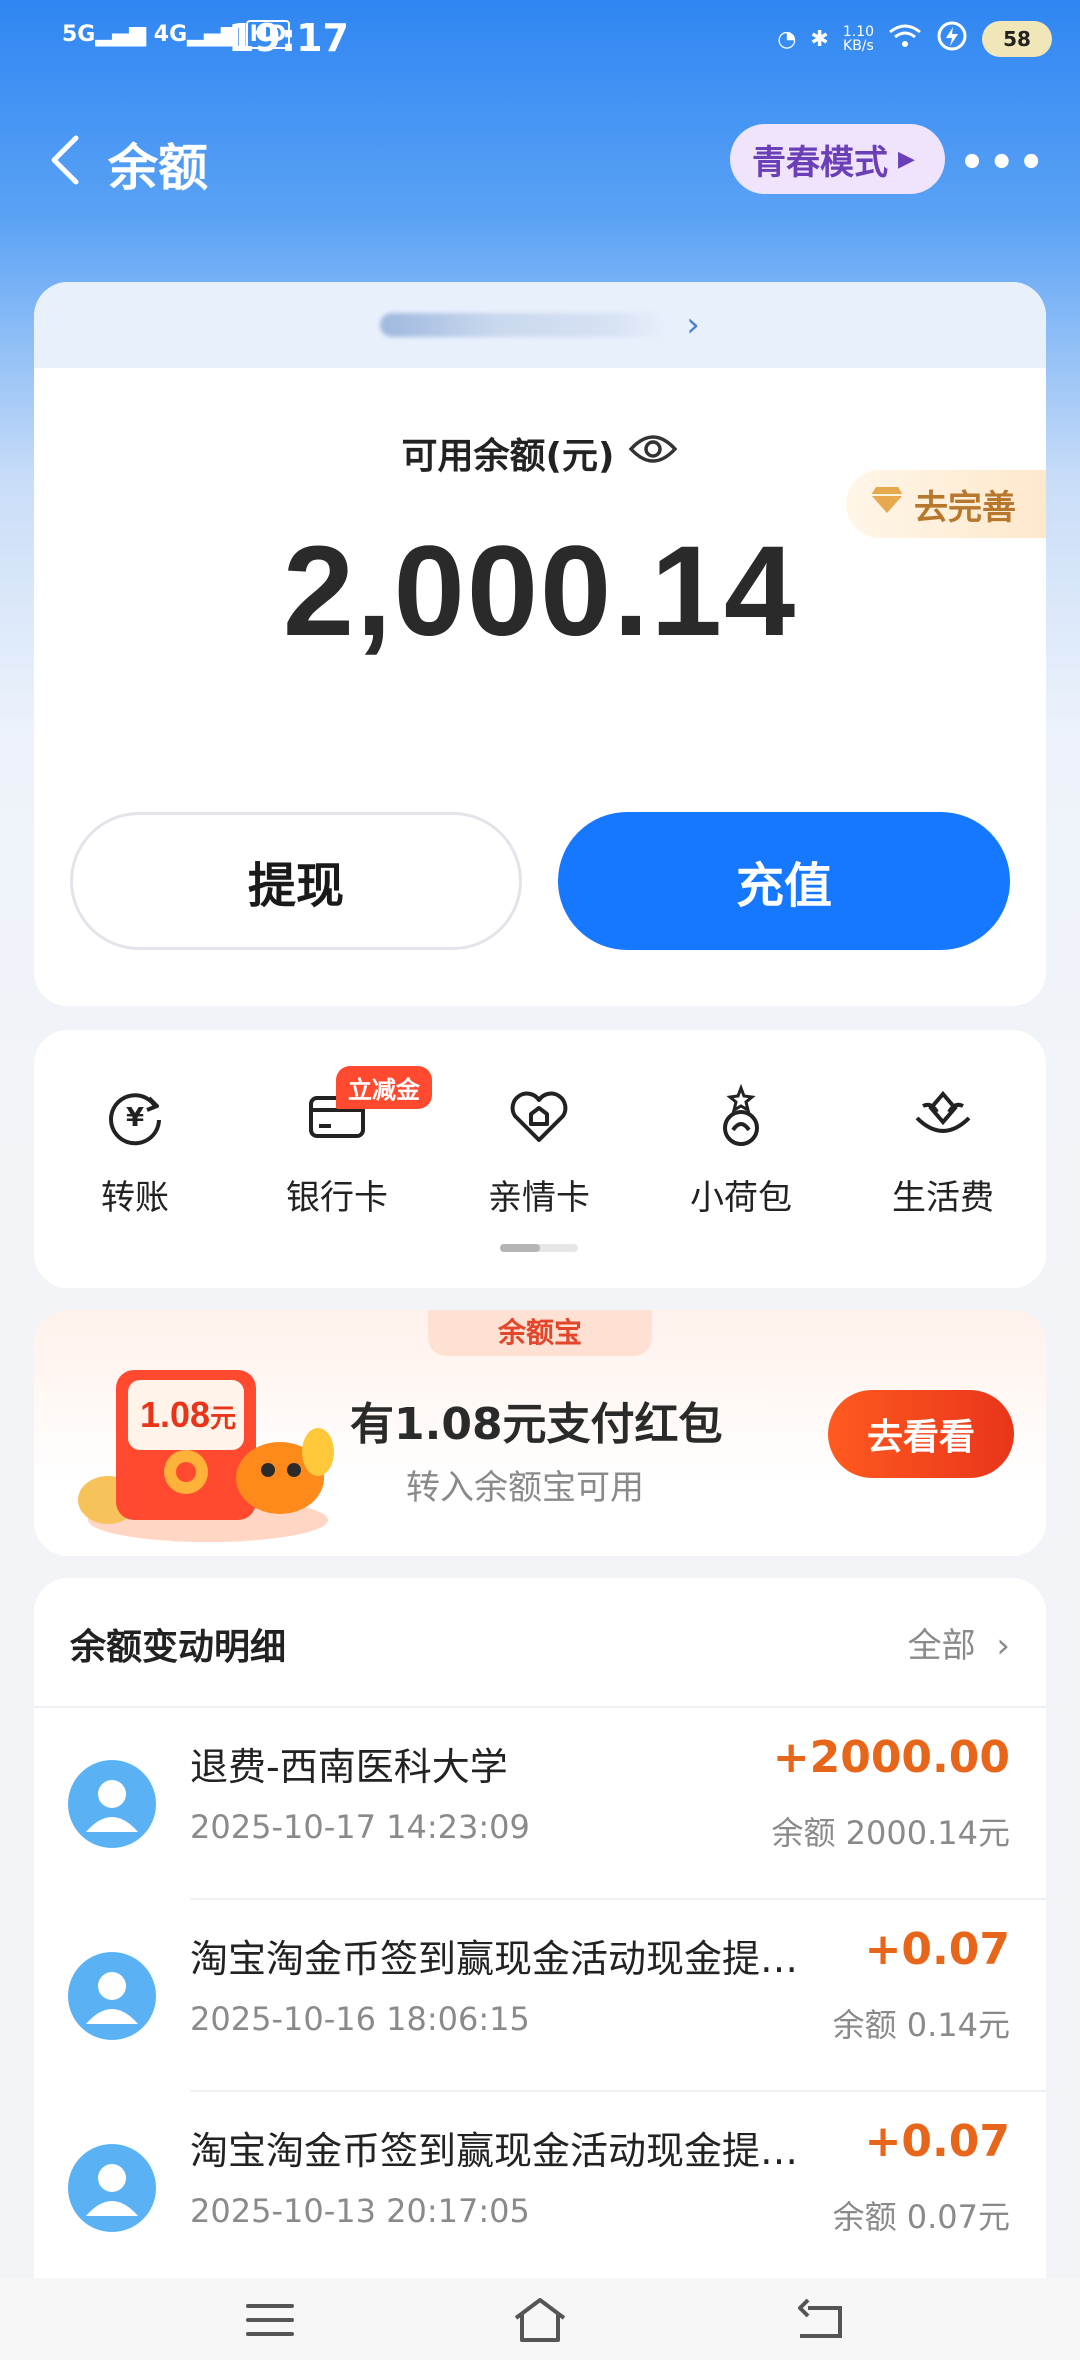 The image size is (1080, 2360). I want to click on service-label: 小荷包, so click(741, 1198).